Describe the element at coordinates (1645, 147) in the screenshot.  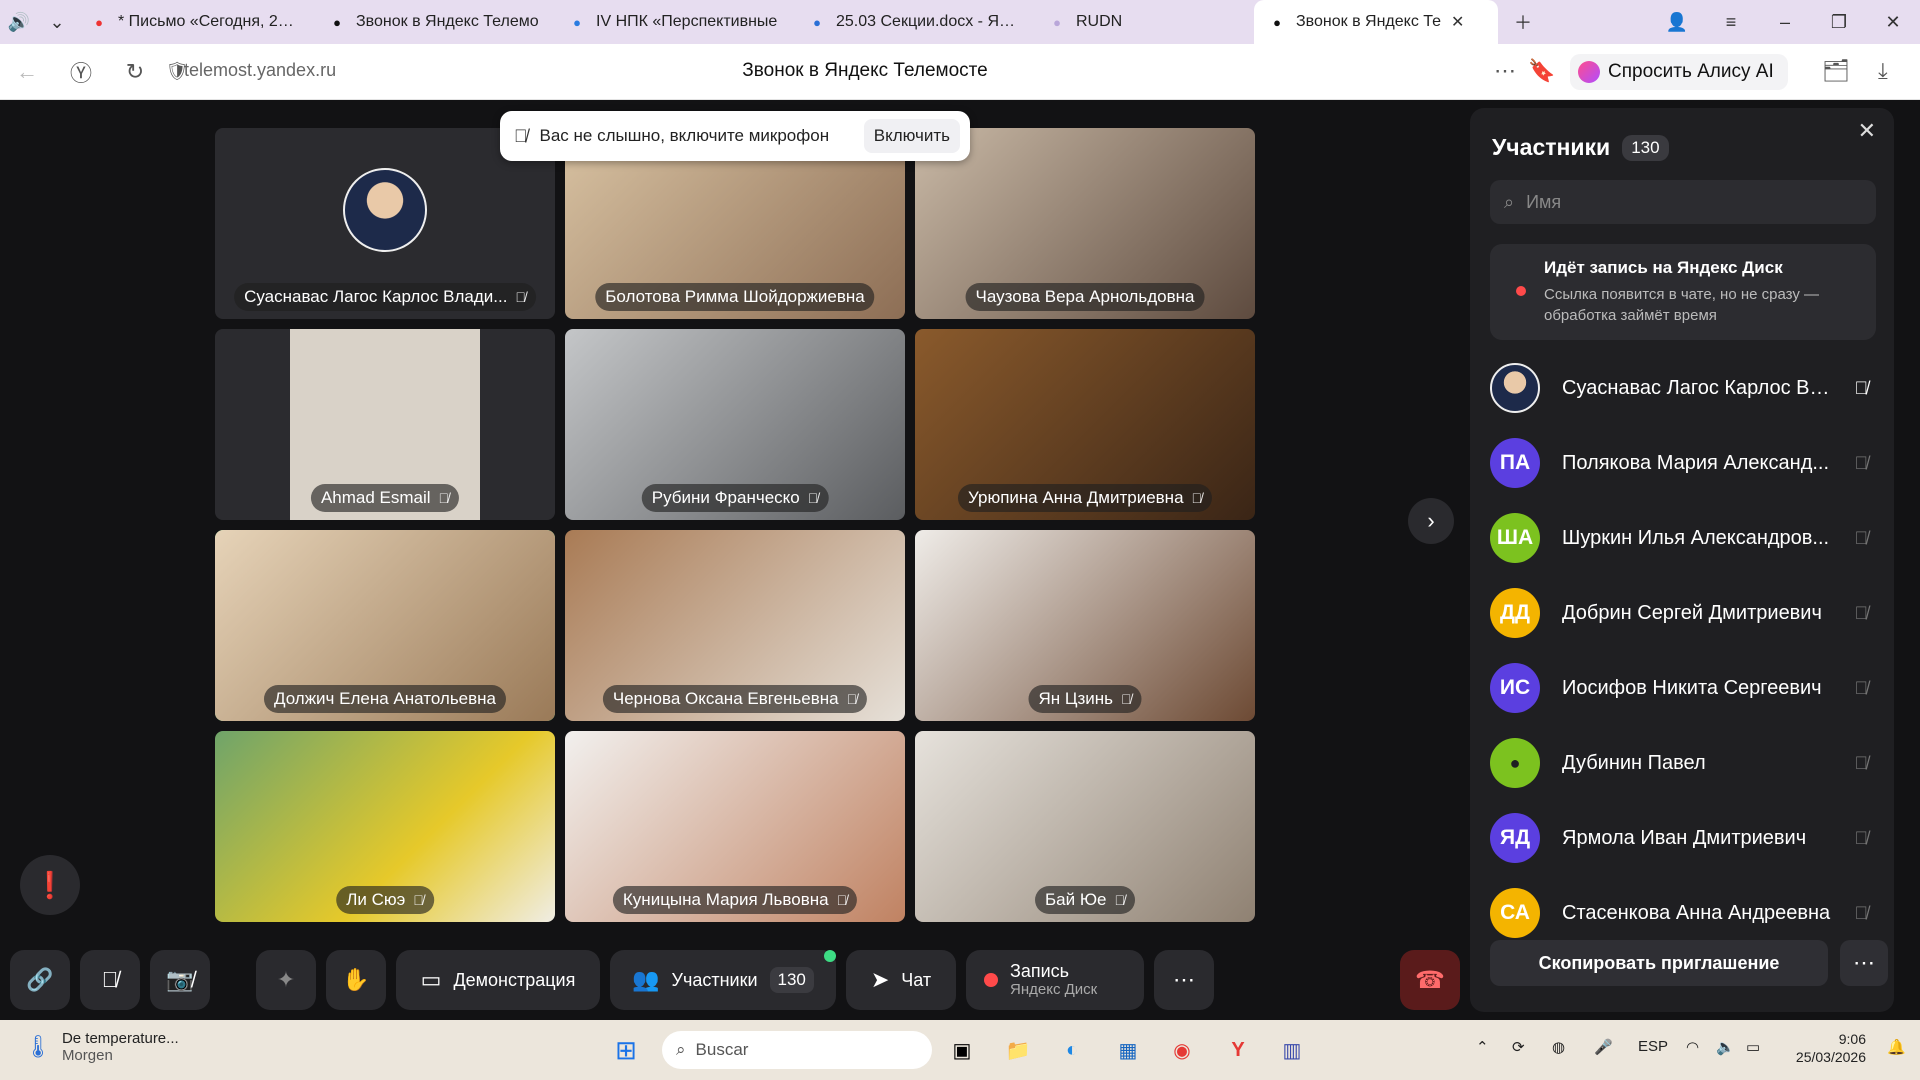
I see `panel-count: 130` at that location.